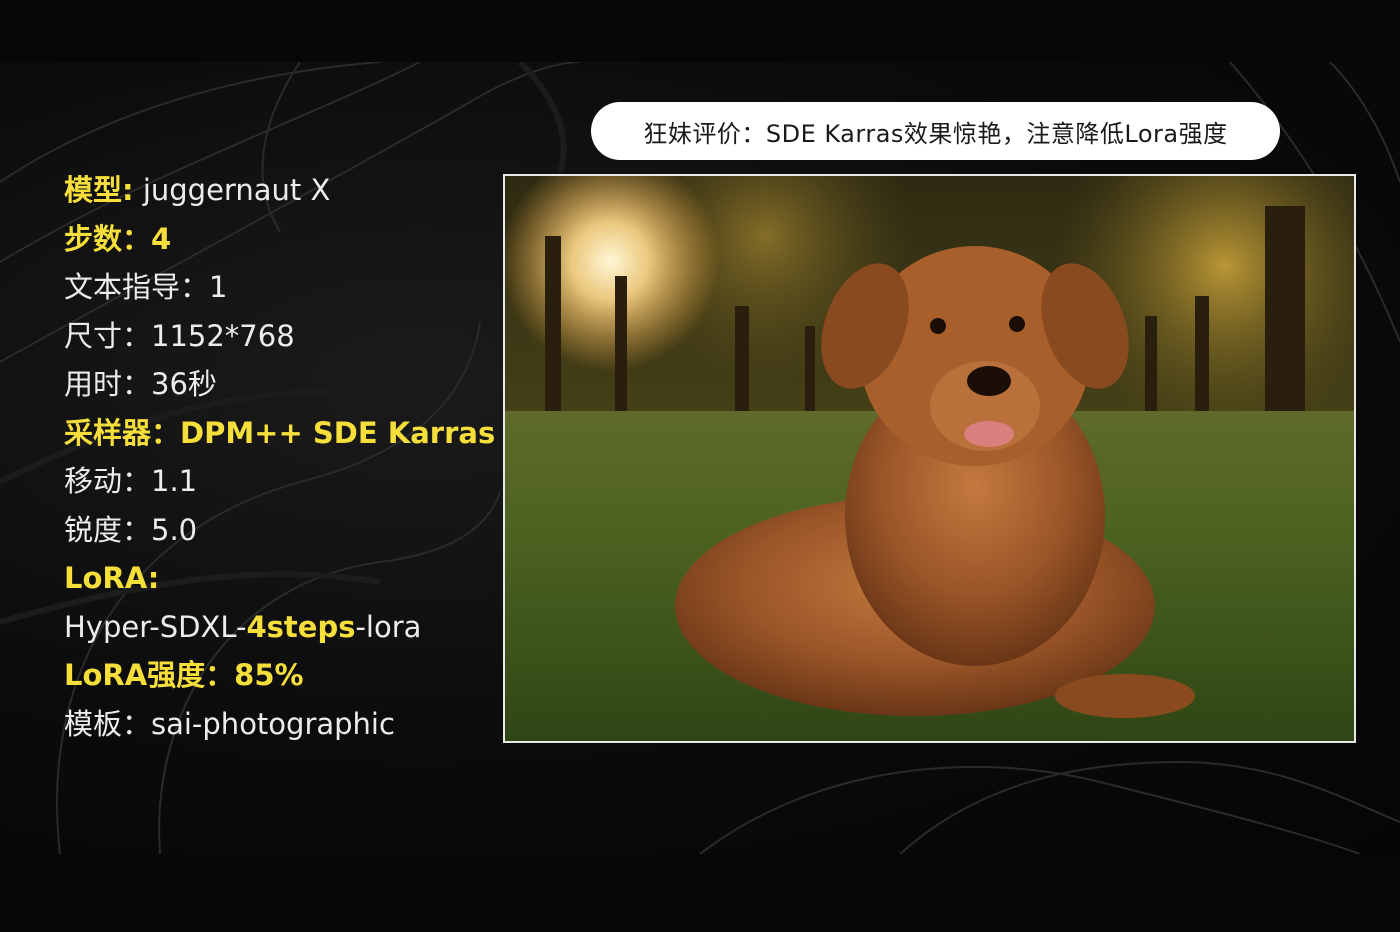 The height and width of the screenshot is (932, 1400). What do you see at coordinates (184, 675) in the screenshot?
I see `param-lora-strength: LoRA强度：85%` at bounding box center [184, 675].